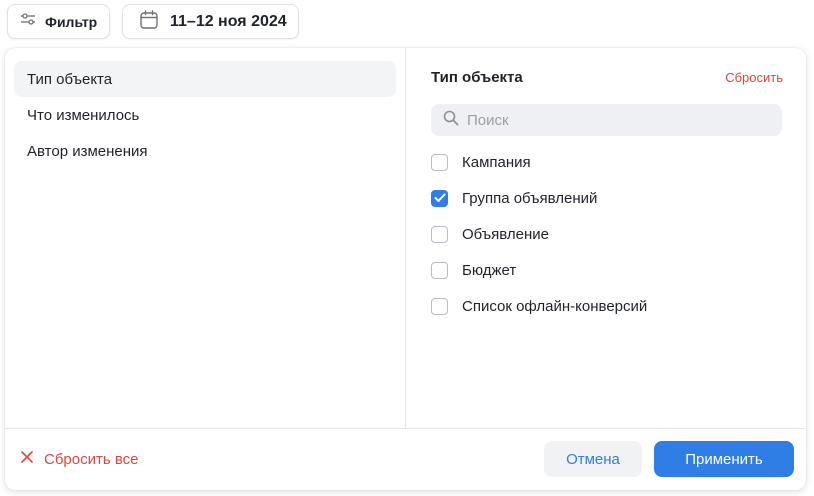 The image size is (814, 496). I want to click on reset-all-button: Сбросить все, so click(79, 459).